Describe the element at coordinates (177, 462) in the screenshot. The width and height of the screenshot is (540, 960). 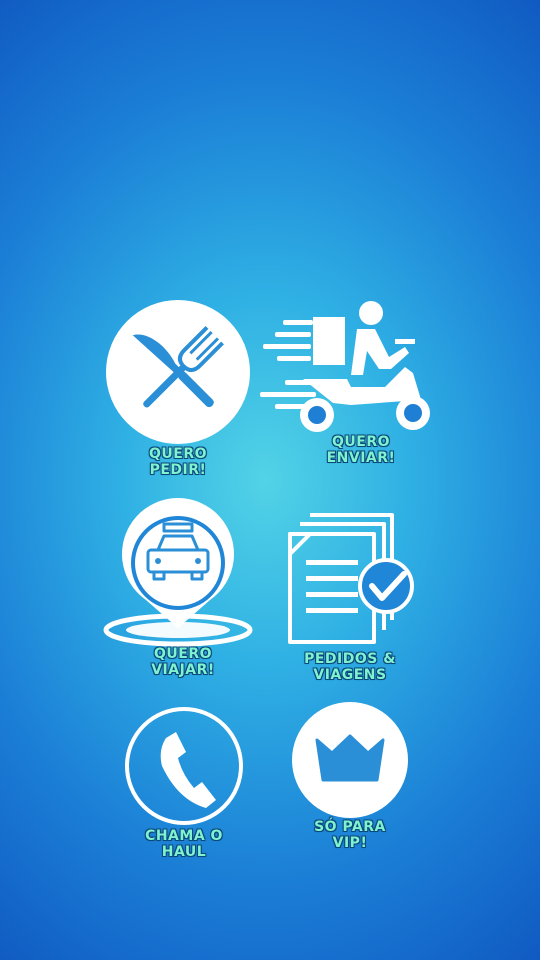
I see `menu-label-quero-pedir: QUERO PEDIR!` at that location.